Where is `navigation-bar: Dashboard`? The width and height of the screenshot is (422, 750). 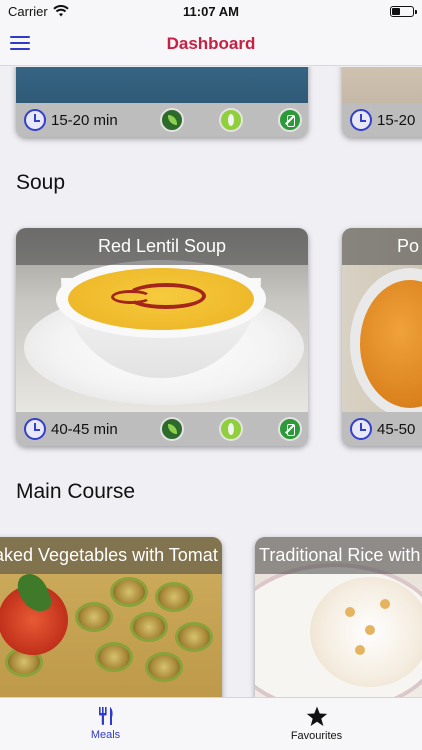 navigation-bar: Dashboard is located at coordinates (211, 44).